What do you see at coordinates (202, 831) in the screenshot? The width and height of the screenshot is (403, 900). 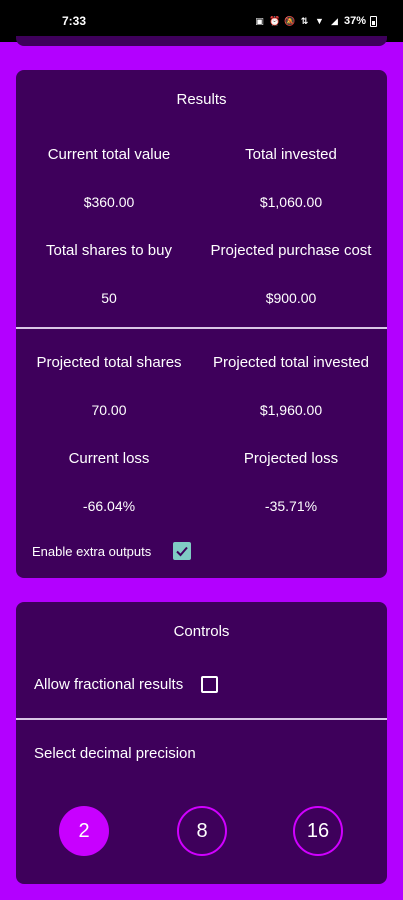 I see `precision-option-8: 8` at bounding box center [202, 831].